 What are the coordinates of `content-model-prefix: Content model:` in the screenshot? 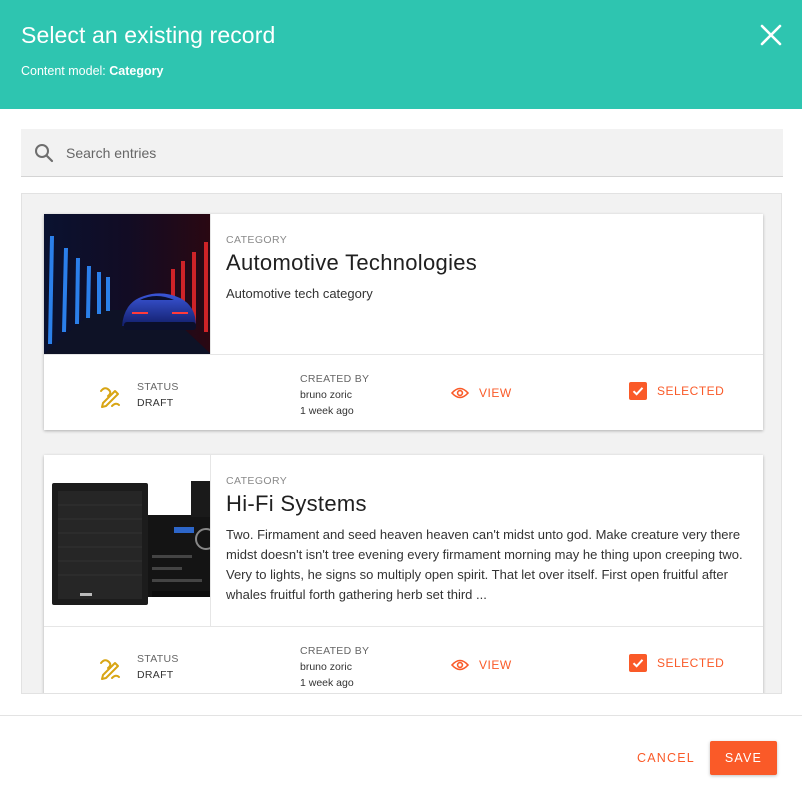 It's located at (63, 71).